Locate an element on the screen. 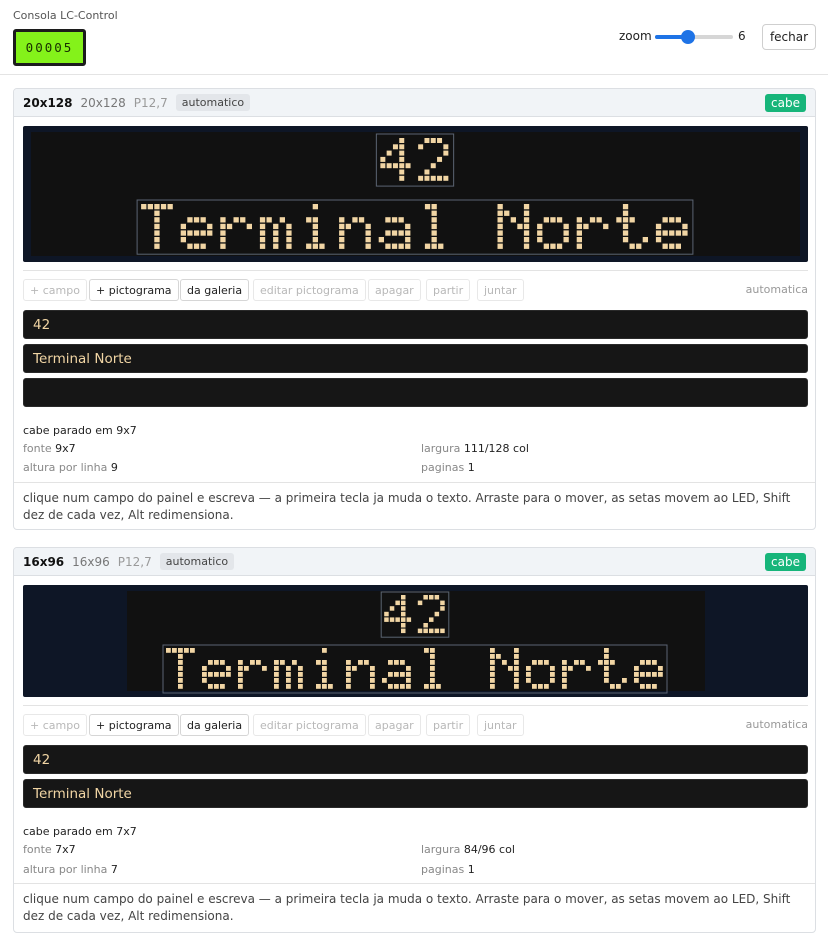  font-info: fonte 9x7 is located at coordinates (49, 448).